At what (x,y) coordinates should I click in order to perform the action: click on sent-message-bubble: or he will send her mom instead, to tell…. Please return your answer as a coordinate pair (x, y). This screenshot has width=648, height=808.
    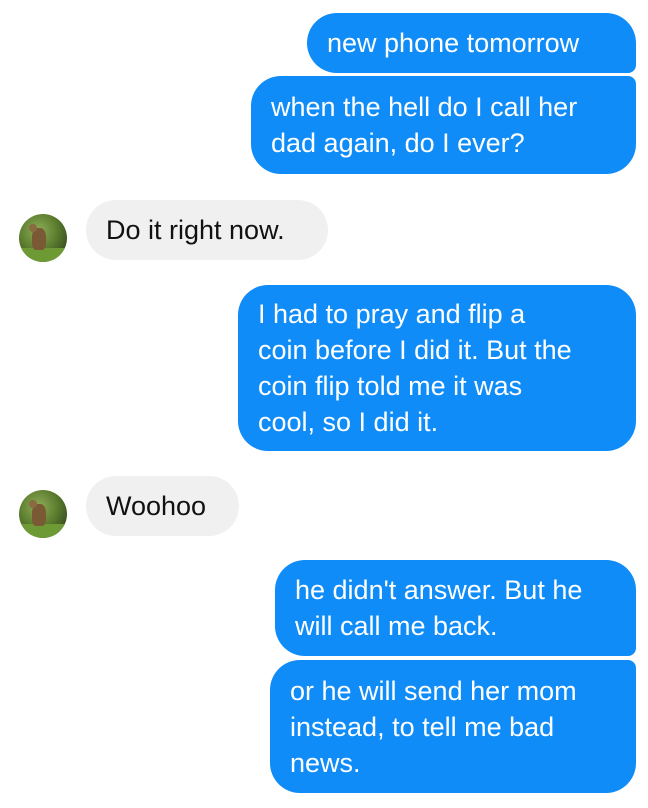
    Looking at the image, I should click on (453, 726).